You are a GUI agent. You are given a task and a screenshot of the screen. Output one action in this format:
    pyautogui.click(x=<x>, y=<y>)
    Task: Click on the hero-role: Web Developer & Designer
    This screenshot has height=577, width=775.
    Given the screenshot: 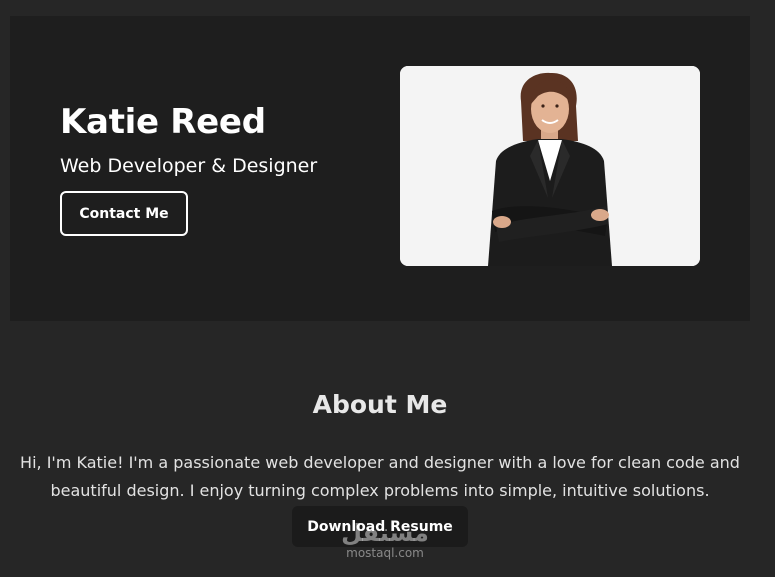 What is the action you would take?
    pyautogui.click(x=189, y=166)
    